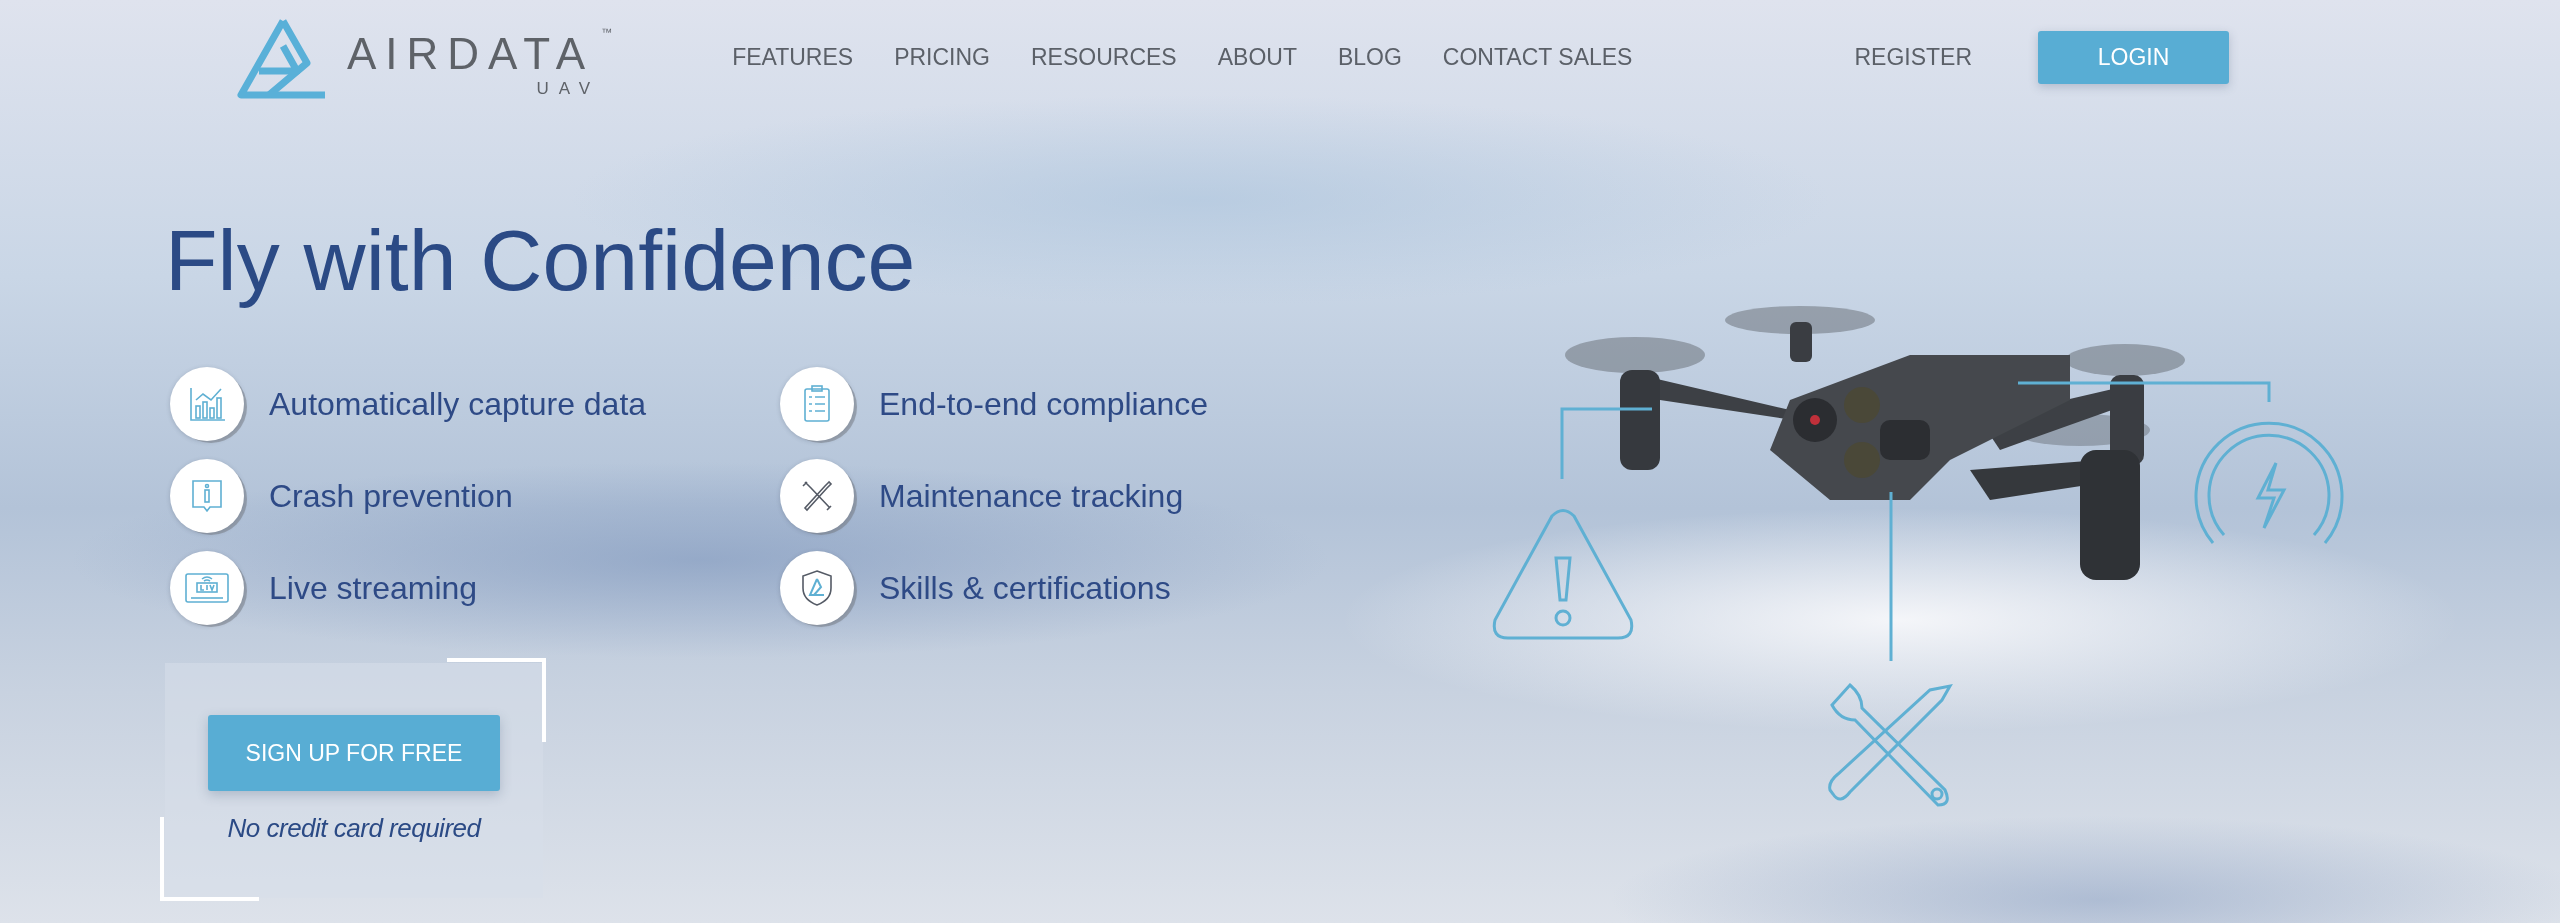 The width and height of the screenshot is (2560, 923). What do you see at coordinates (207, 496) in the screenshot?
I see `info-icon` at bounding box center [207, 496].